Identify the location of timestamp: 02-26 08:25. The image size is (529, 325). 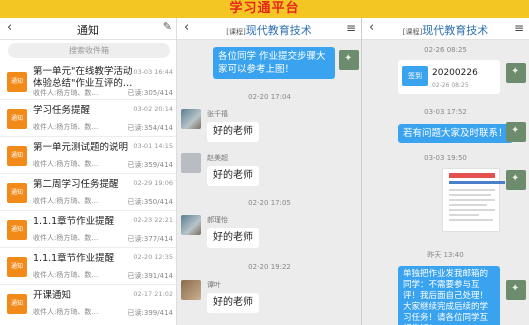
(445, 50).